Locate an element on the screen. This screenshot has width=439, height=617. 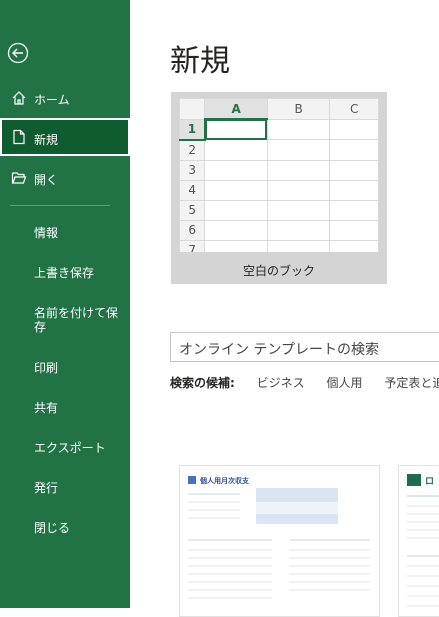
row-header: 5 is located at coordinates (192, 210).